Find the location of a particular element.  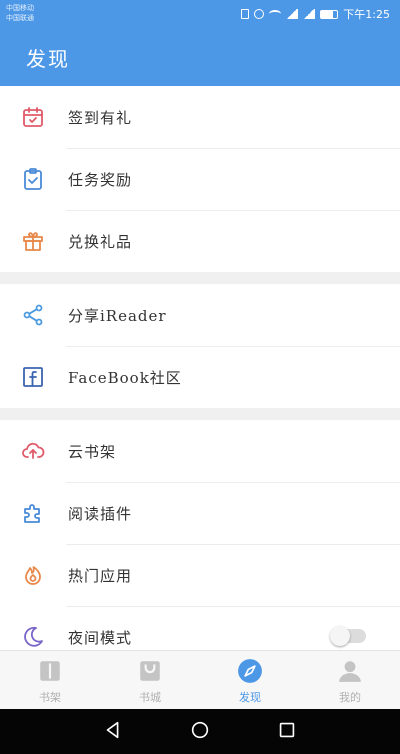

menu-item-label: 任务奖励 is located at coordinates (100, 179).